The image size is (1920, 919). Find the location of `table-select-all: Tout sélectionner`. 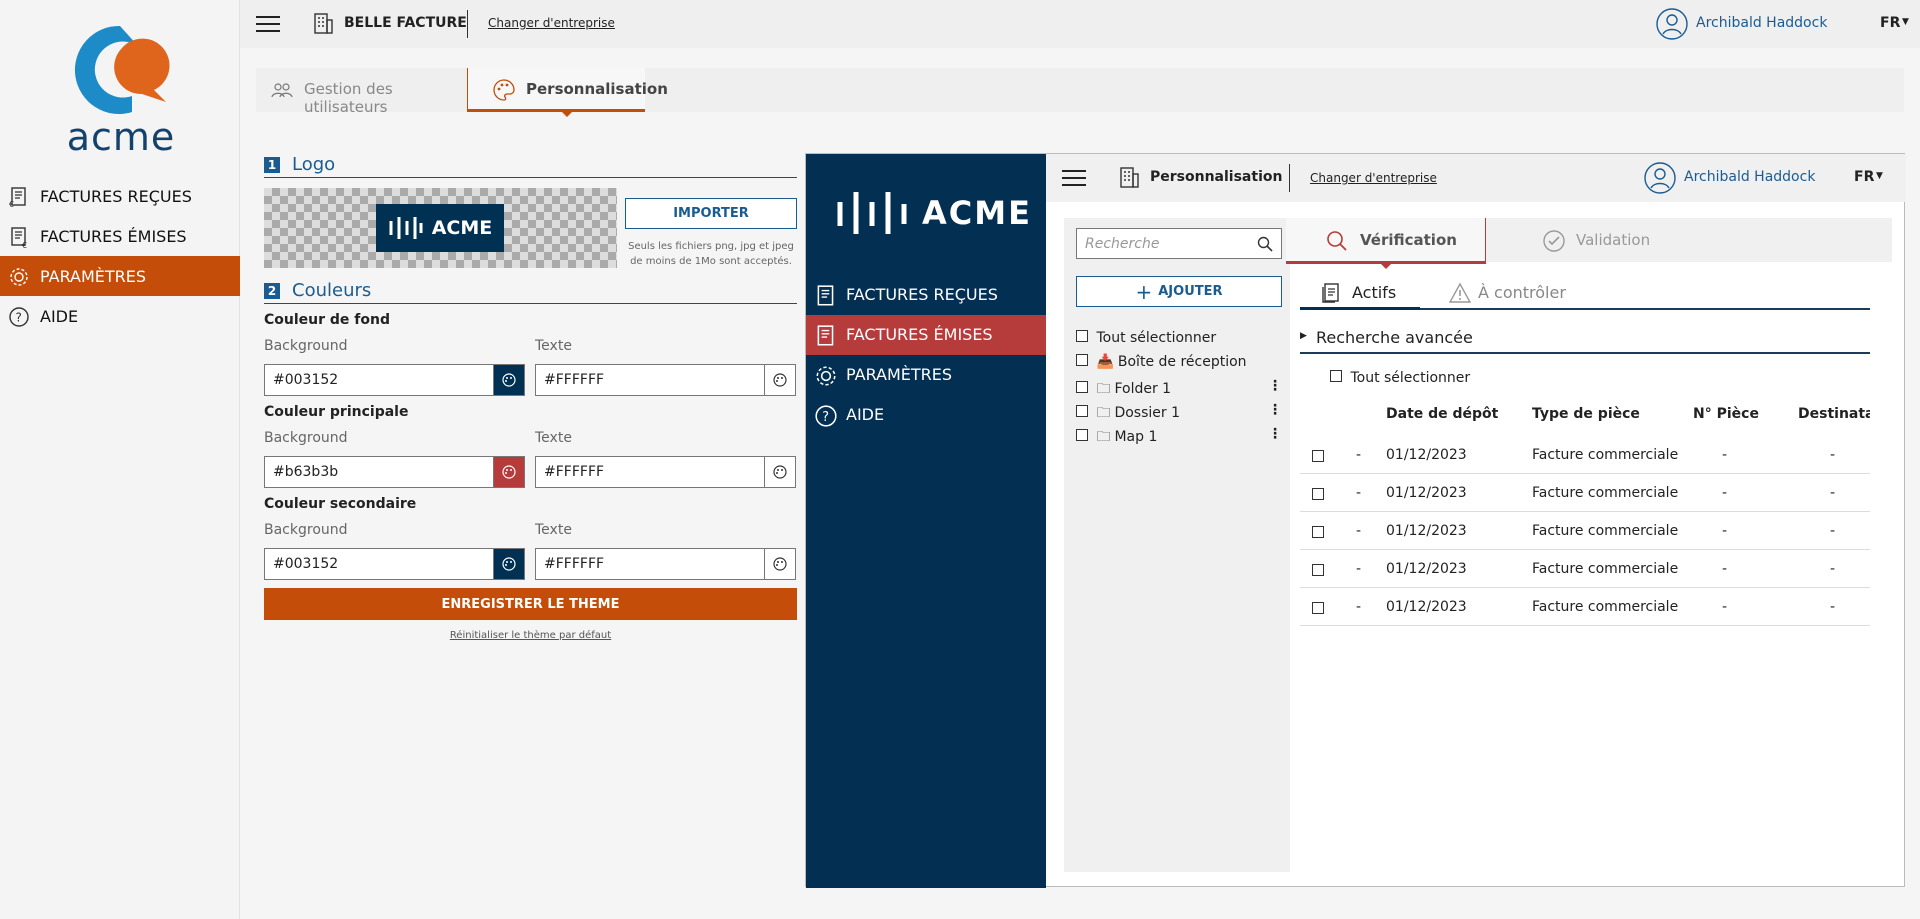

table-select-all: Tout sélectionner is located at coordinates (1400, 378).